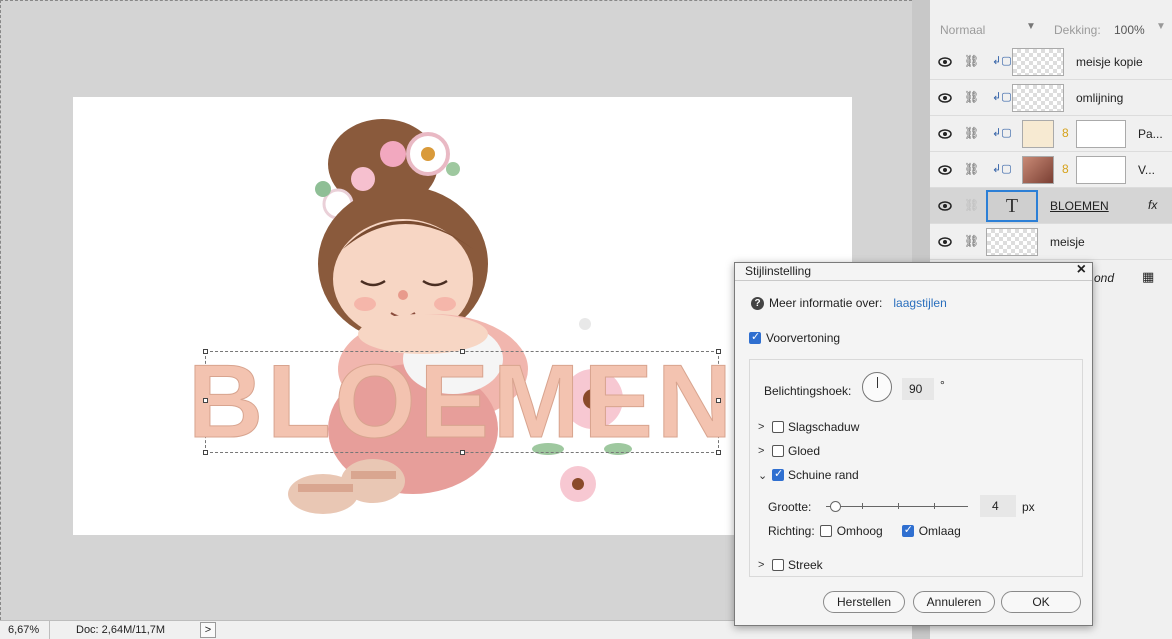  Describe the element at coordinates (1067, 242) in the screenshot. I see `layer-name: meisje` at that location.